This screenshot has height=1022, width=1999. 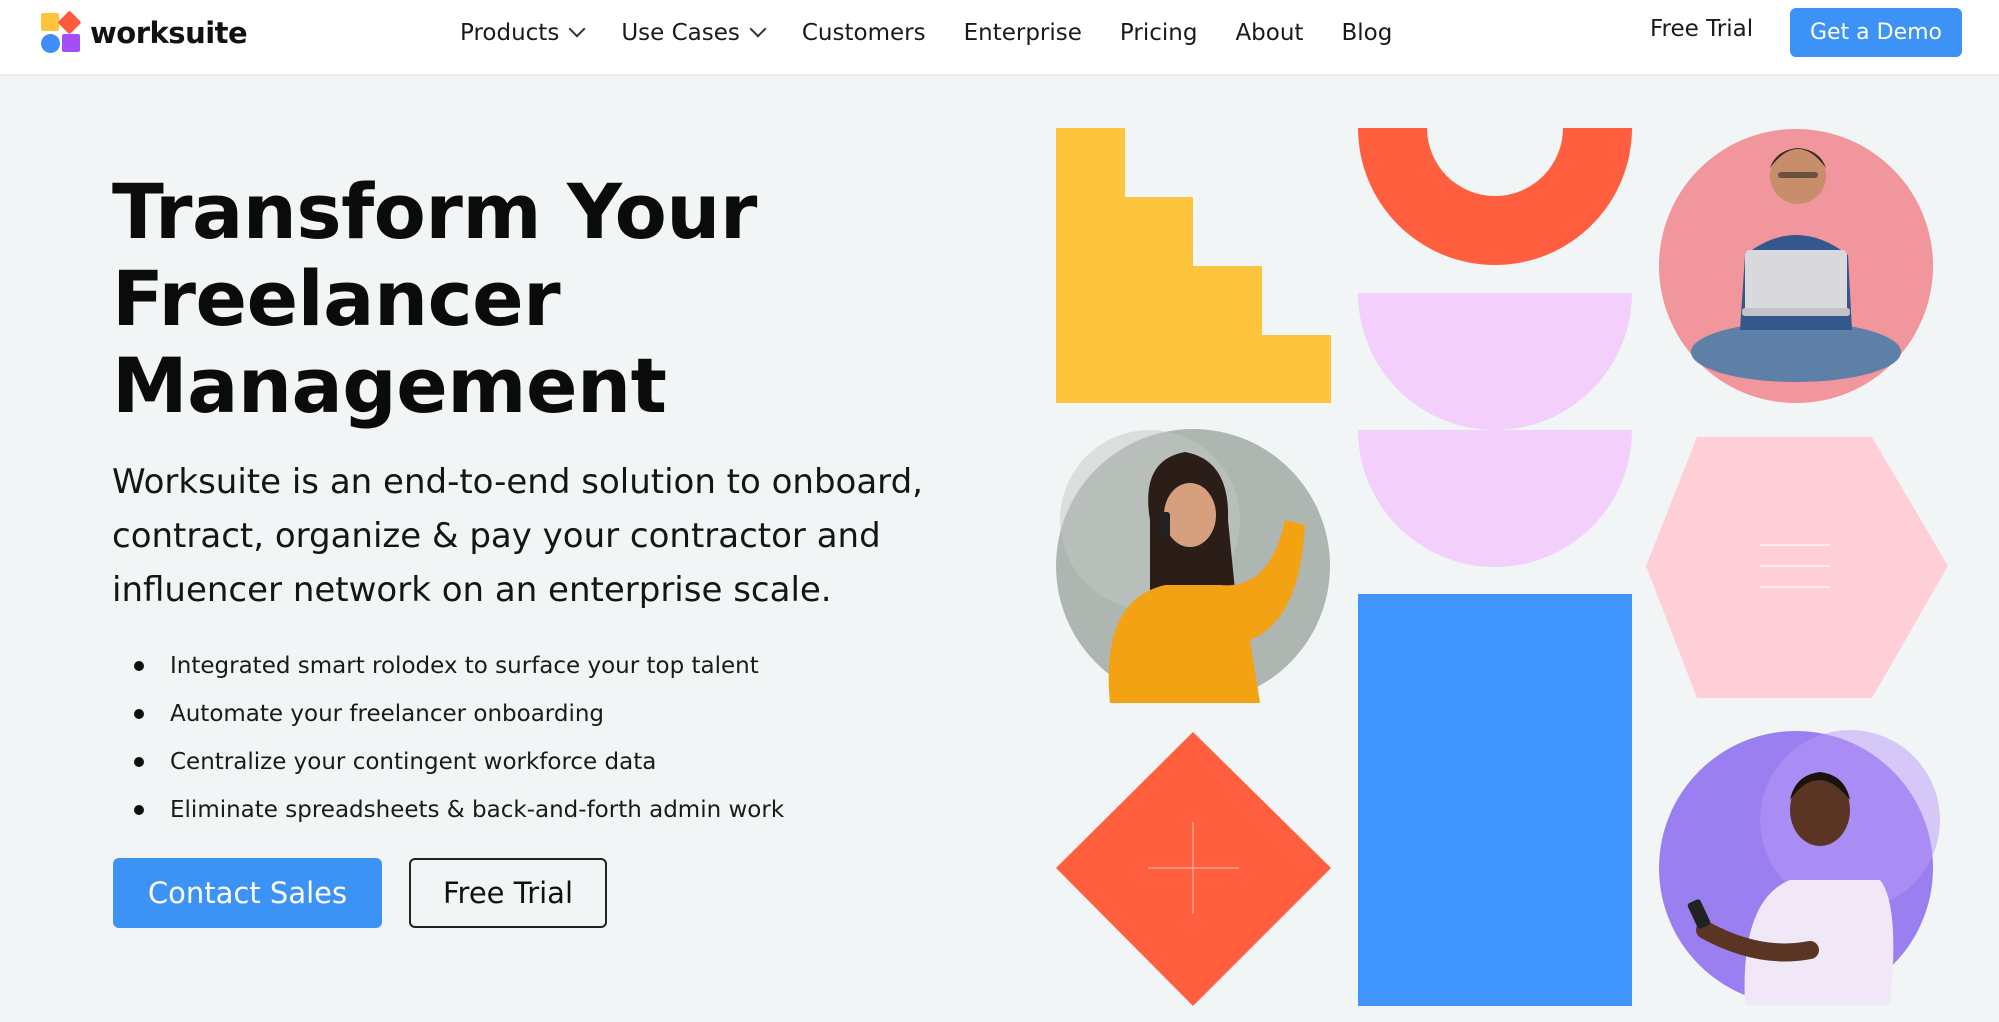 I want to click on coral-arc-shape, so click(x=1495, y=196).